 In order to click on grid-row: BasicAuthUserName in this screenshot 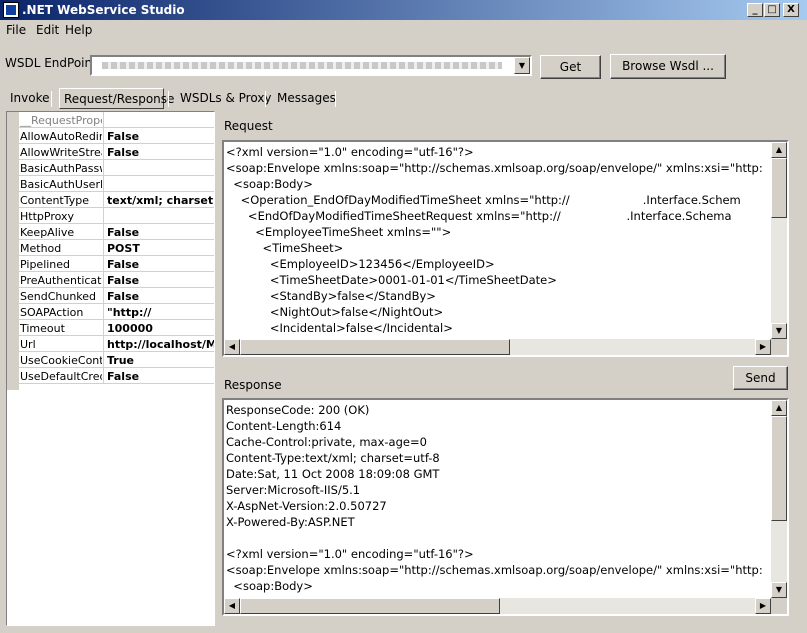, I will do `click(110, 184)`.